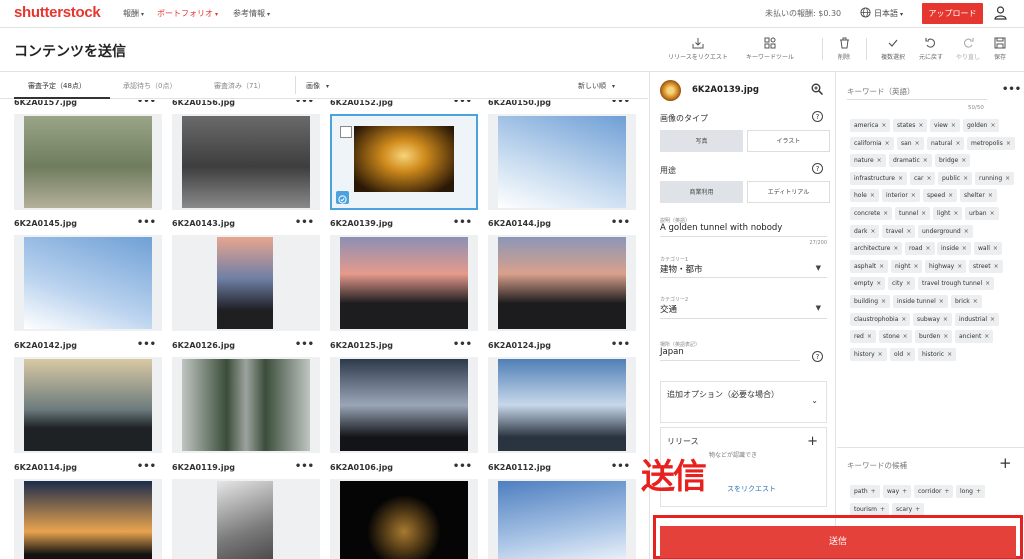 This screenshot has height=559, width=1024. What do you see at coordinates (910, 161) in the screenshot?
I see `keyword-tag: dramatic ×` at bounding box center [910, 161].